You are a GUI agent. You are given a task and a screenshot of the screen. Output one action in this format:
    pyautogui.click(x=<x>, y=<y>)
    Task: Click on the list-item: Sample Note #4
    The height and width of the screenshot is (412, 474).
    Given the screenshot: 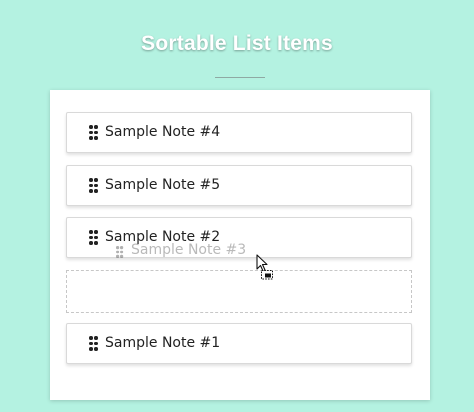 What is the action you would take?
    pyautogui.click(x=239, y=132)
    